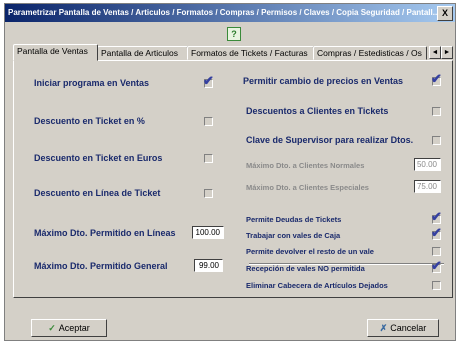 This screenshot has width=460, height=345. I want to click on option-label: Permite Deudas de Tickets, so click(294, 219).